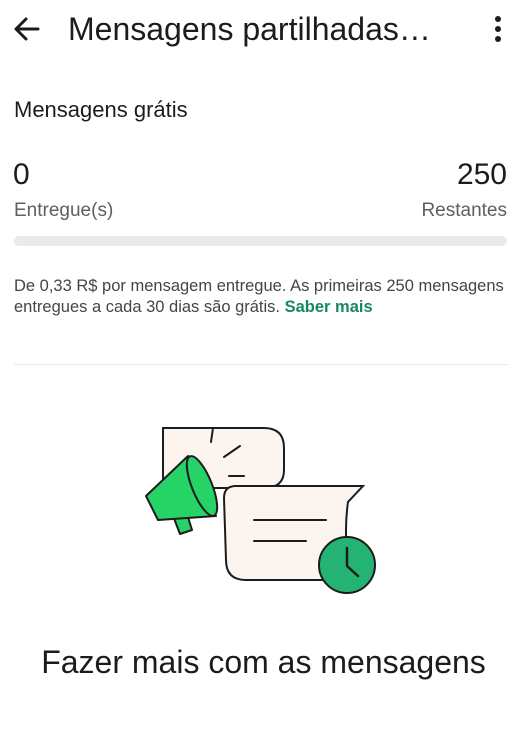 This screenshot has width=527, height=750. I want to click on page-title-text: Mensagens partilhadas, so click(233, 29).